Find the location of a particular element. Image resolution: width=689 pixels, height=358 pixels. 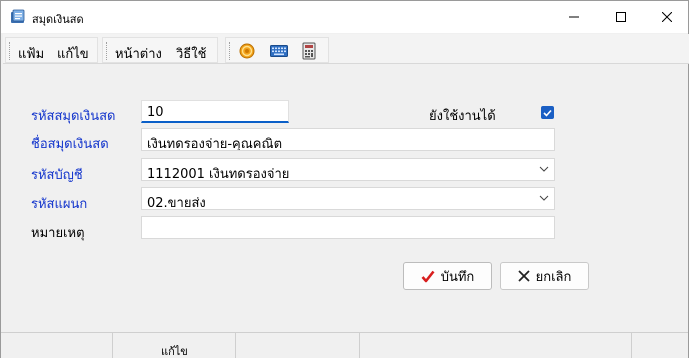

department-code-select: 02.ขายส่ง is located at coordinates (348, 198).